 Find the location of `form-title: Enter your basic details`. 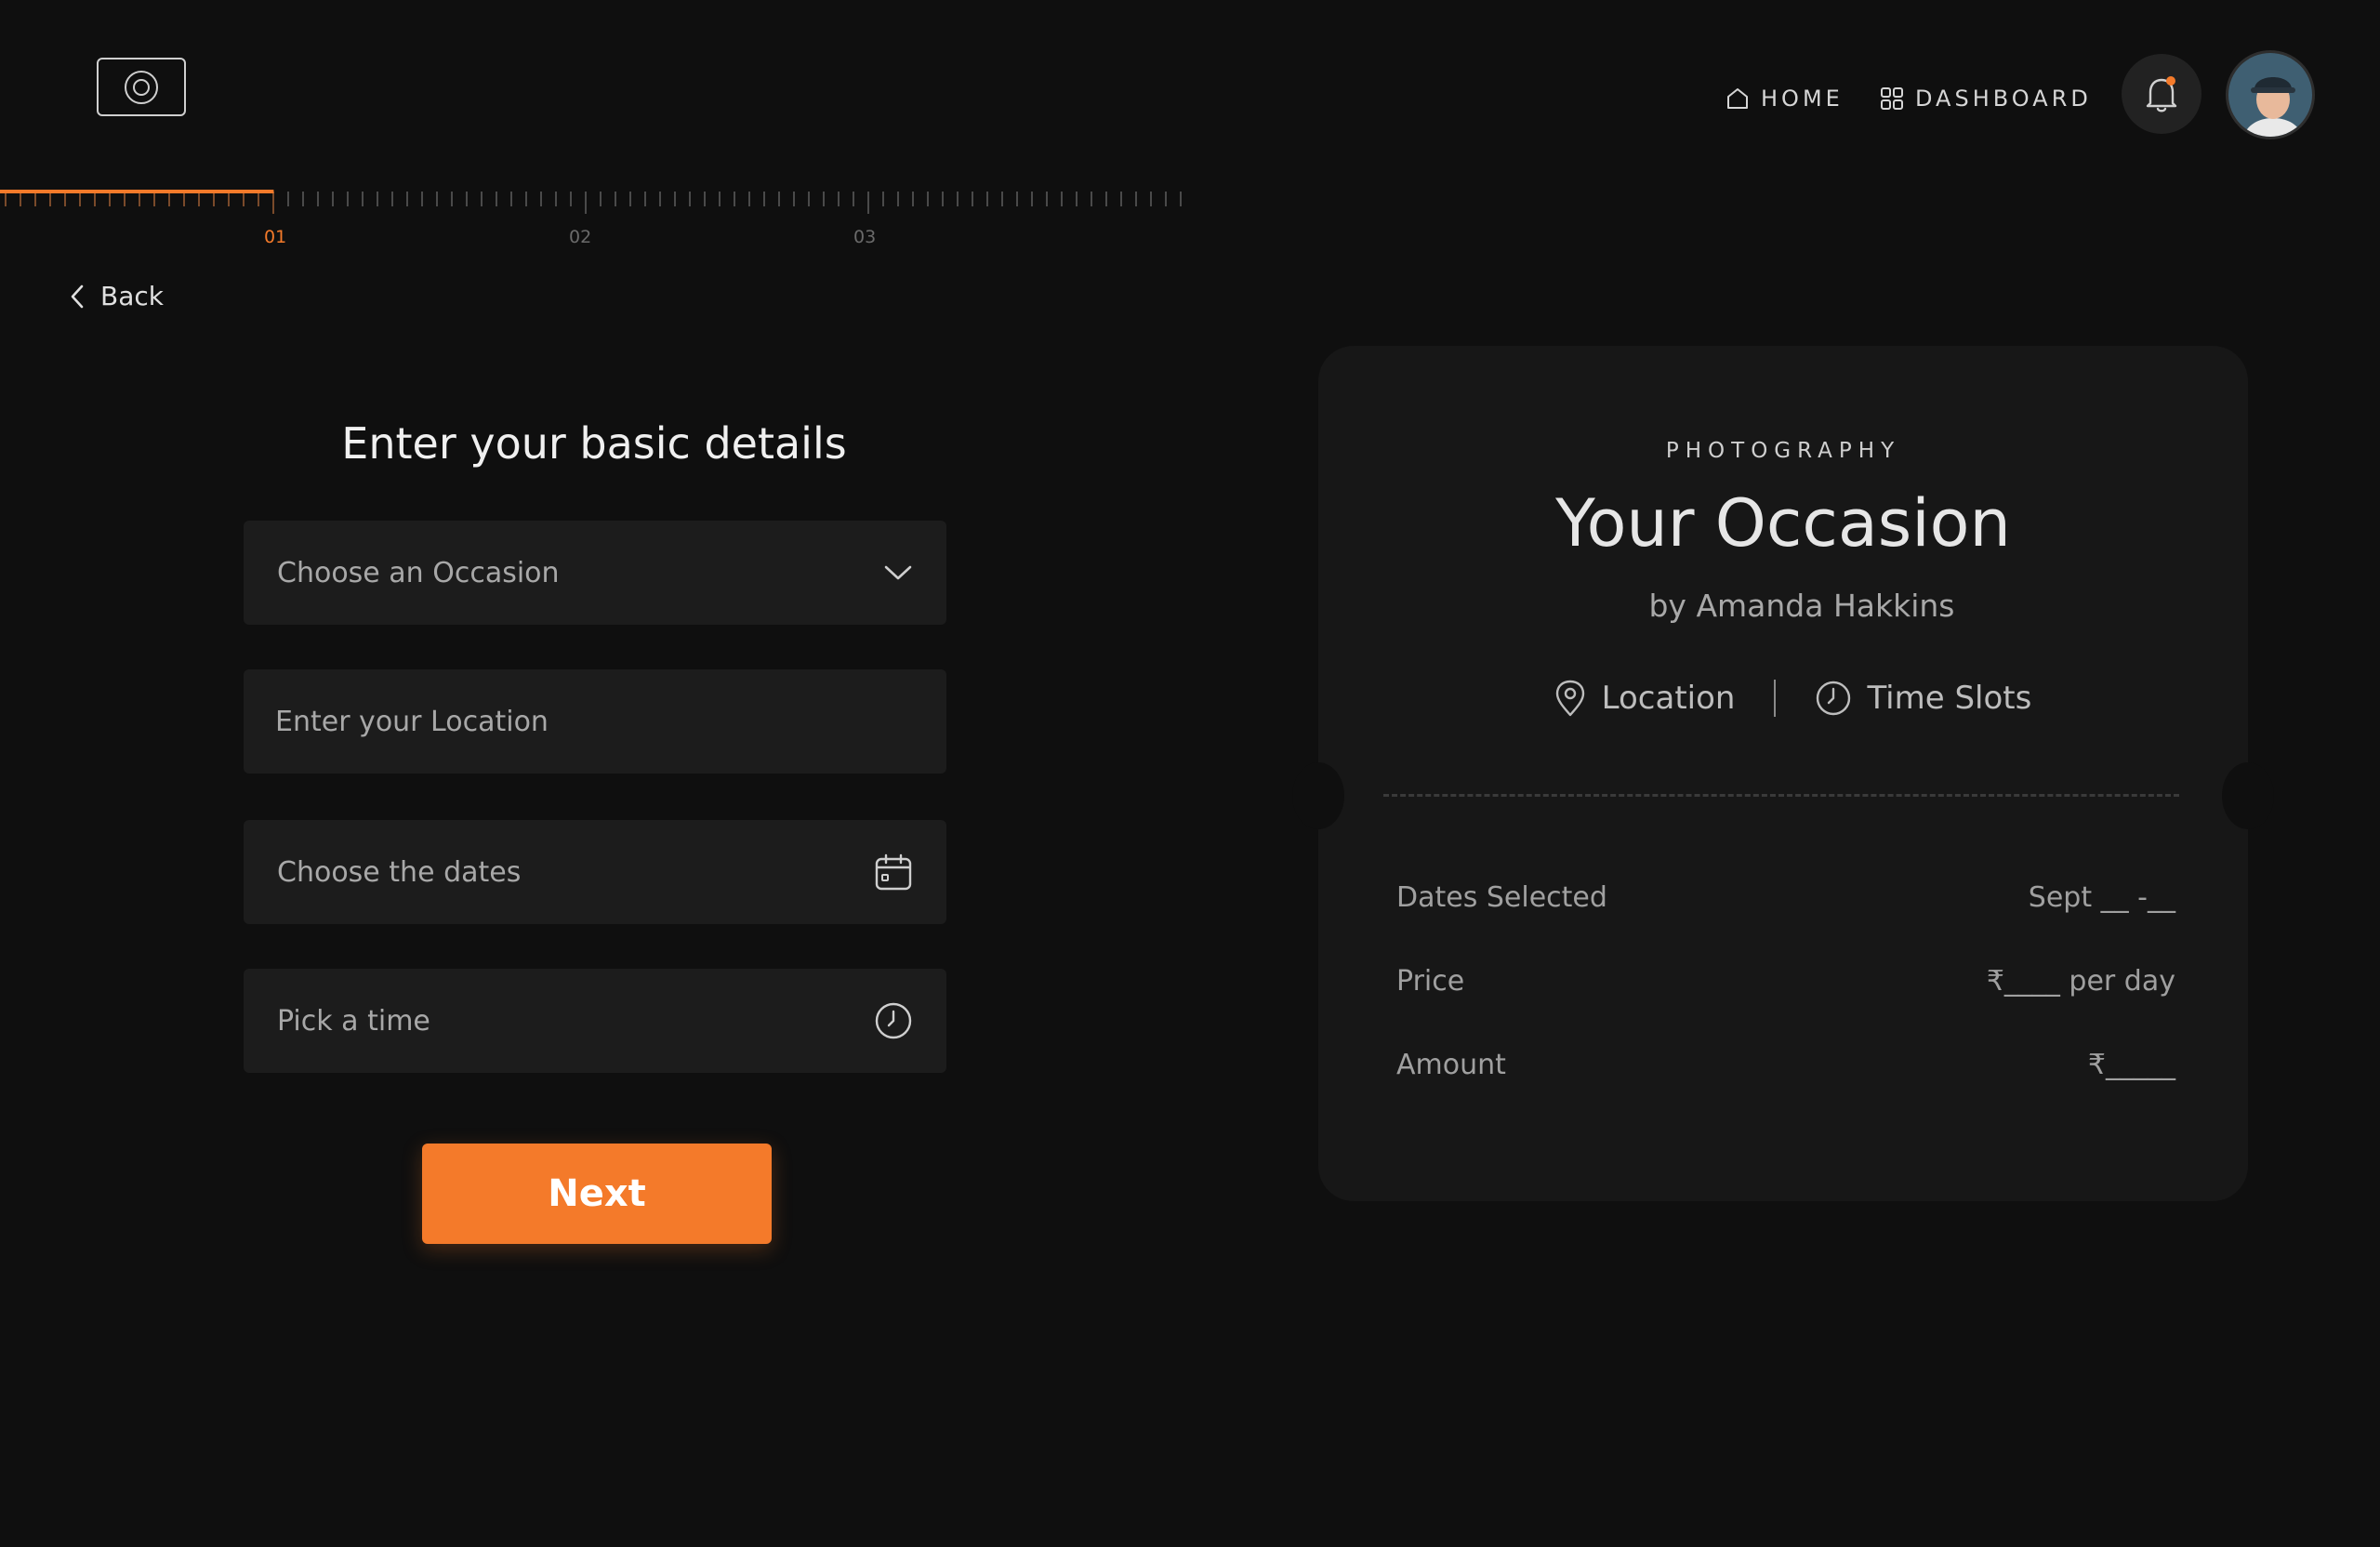

form-title: Enter your basic details is located at coordinates (594, 443).